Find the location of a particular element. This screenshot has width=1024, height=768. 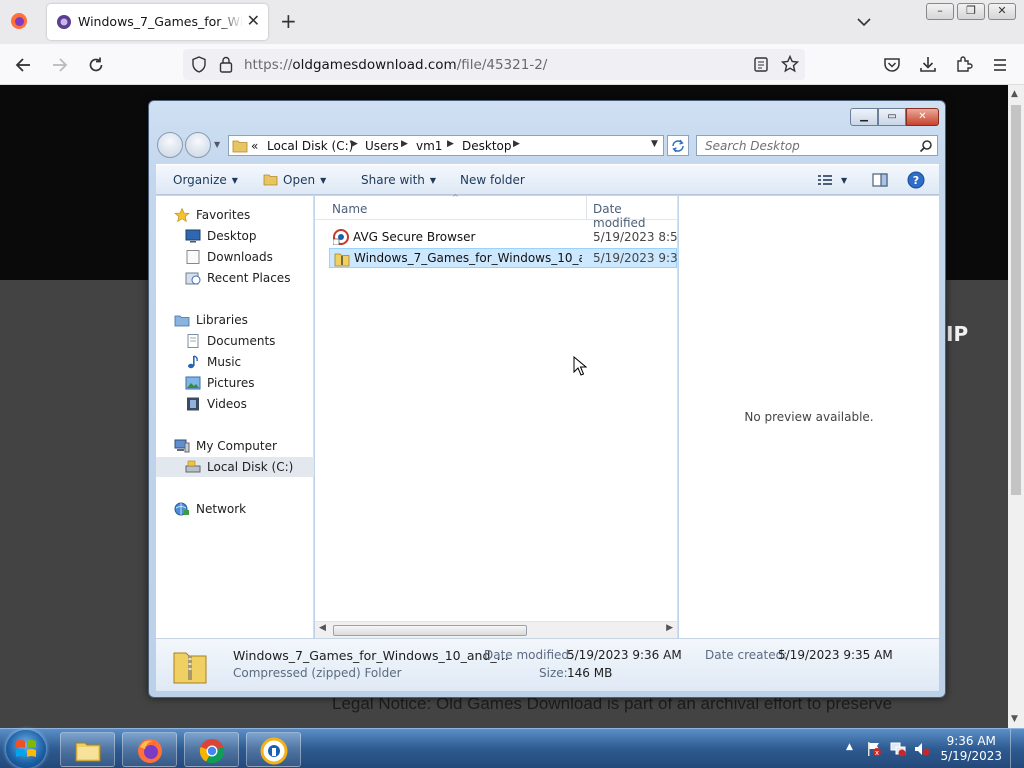

nav-libraries: Libraries is located at coordinates (235, 320).